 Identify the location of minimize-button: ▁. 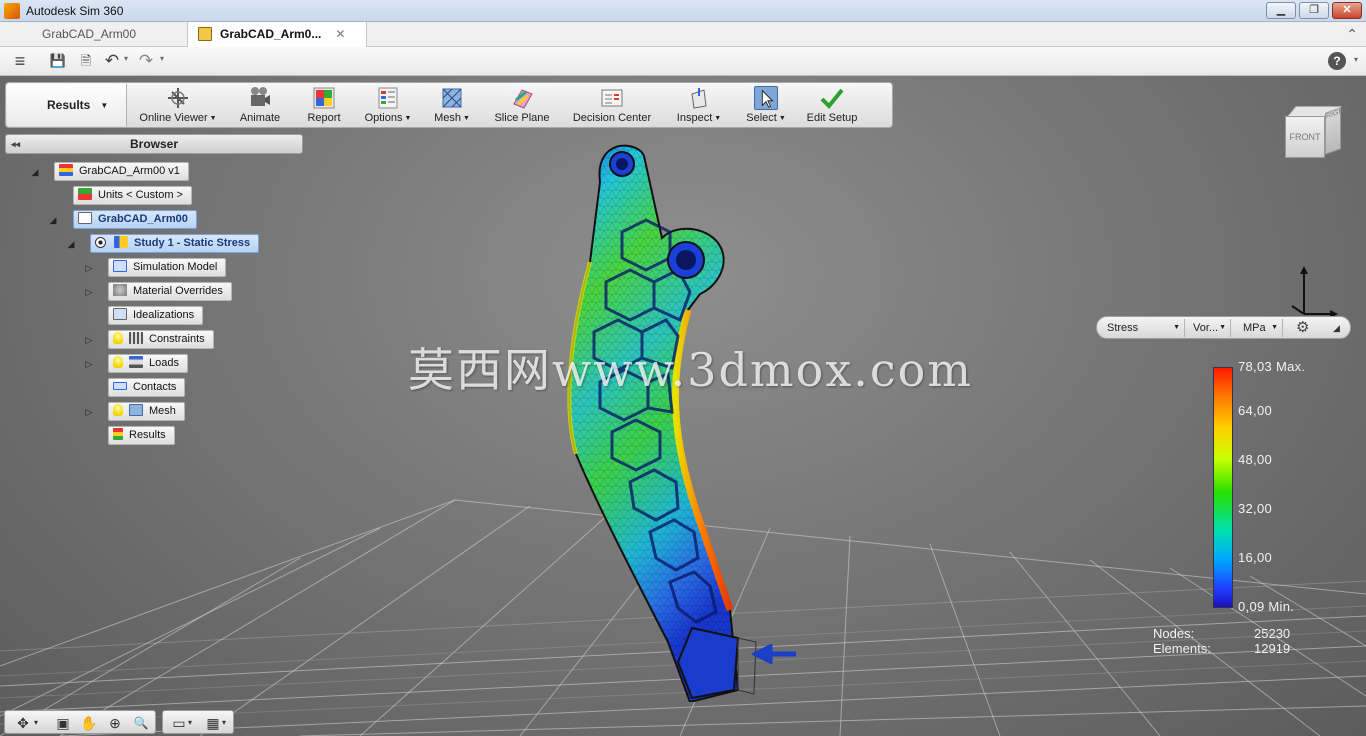
(1281, 10).